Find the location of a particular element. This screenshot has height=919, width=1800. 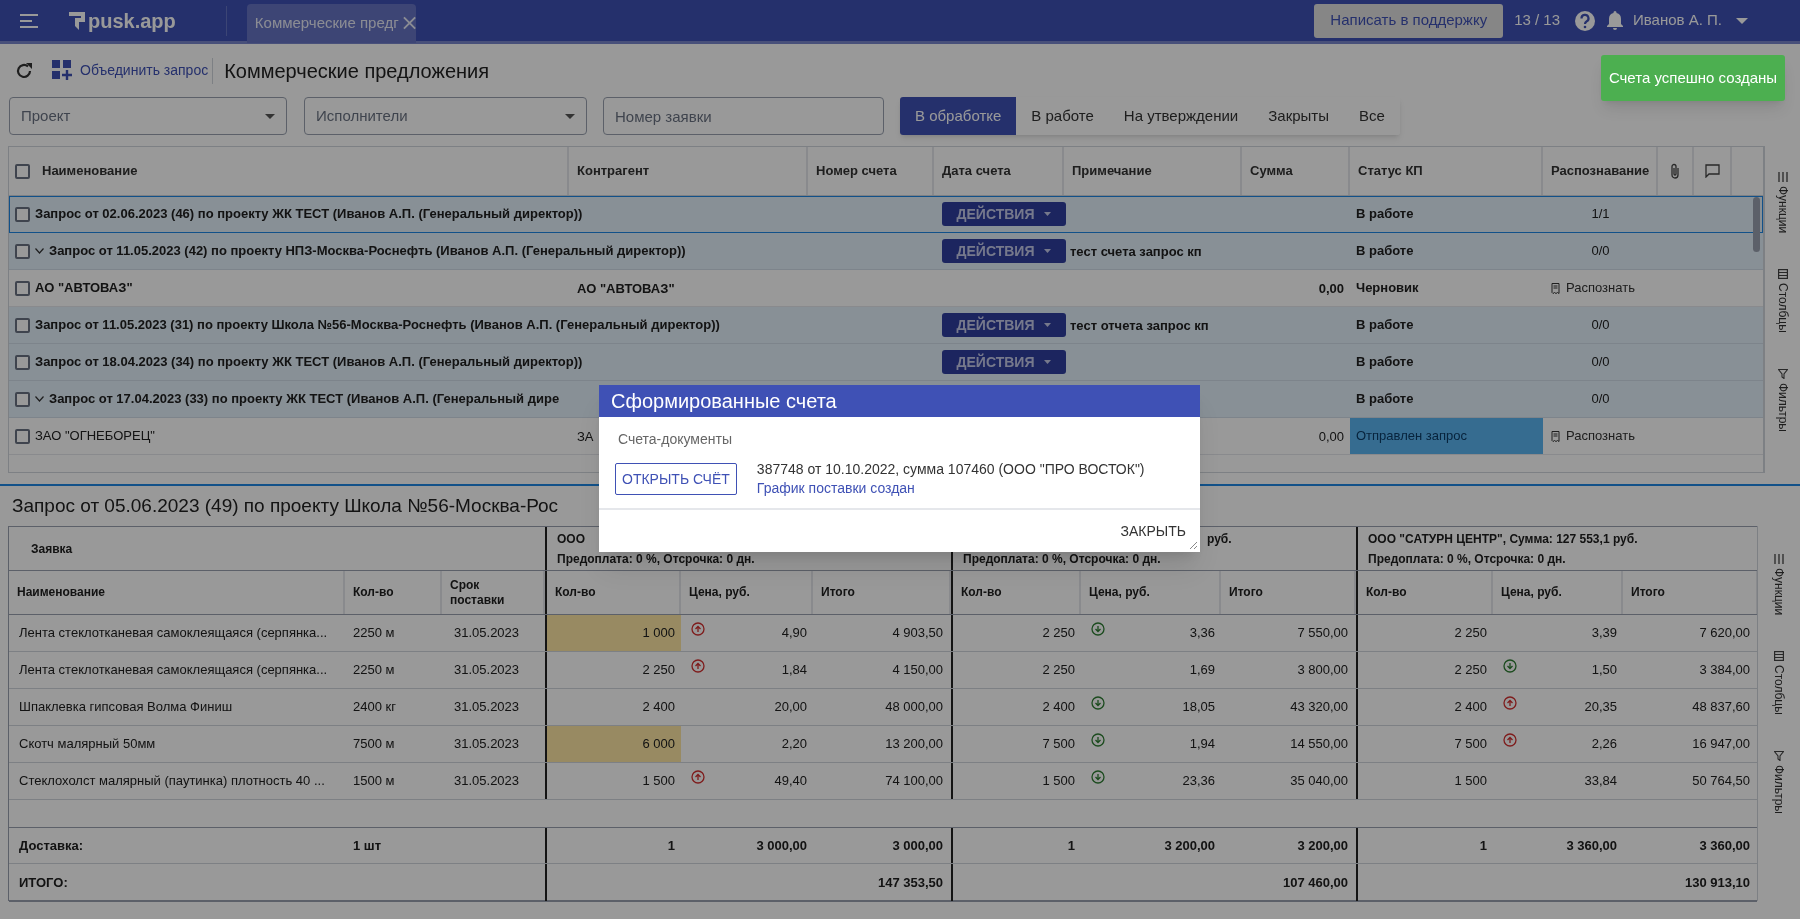

status-tab: На утверждении is located at coordinates (1181, 116).